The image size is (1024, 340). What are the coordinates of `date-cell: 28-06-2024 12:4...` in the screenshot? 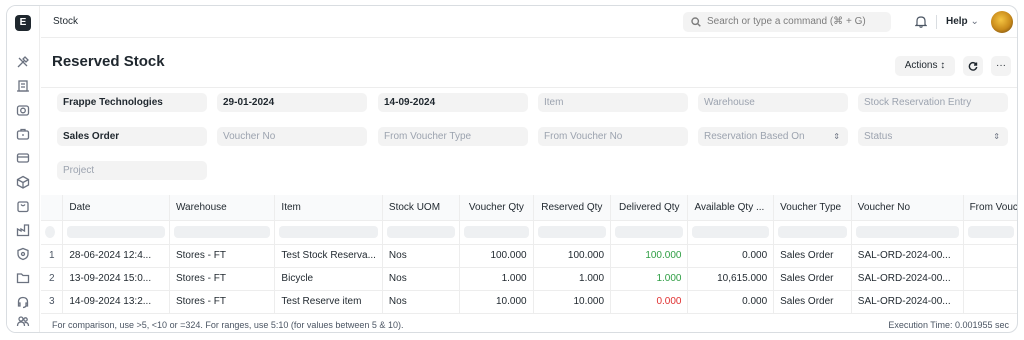 It's located at (116, 256).